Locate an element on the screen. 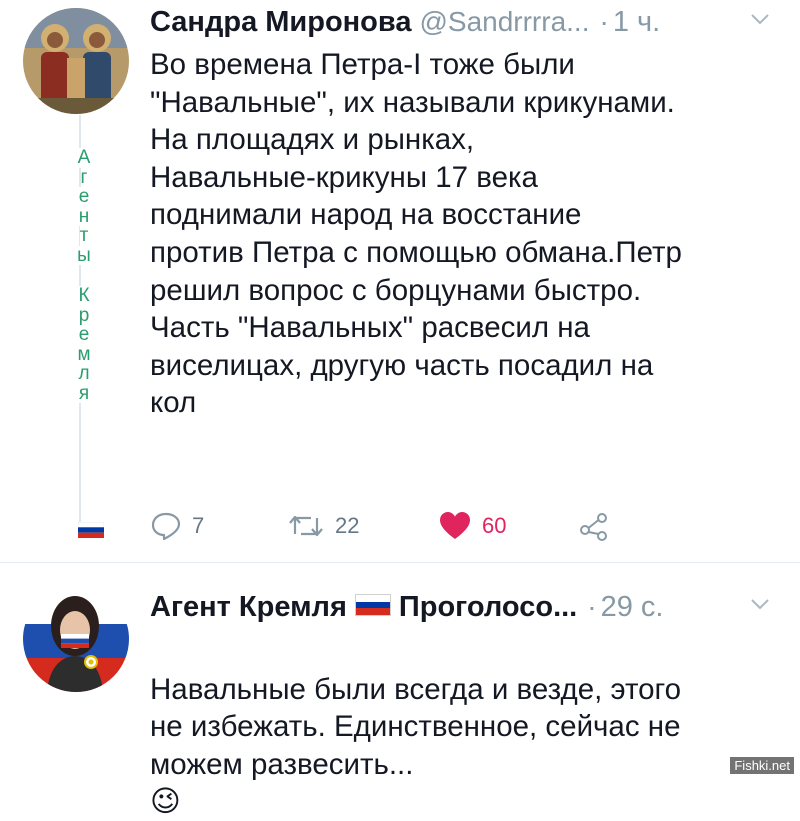 This screenshot has height=821, width=800. tweet-header: Сандра Миронова @Sandrrrra... · 1 ч. is located at coordinates (405, 22).